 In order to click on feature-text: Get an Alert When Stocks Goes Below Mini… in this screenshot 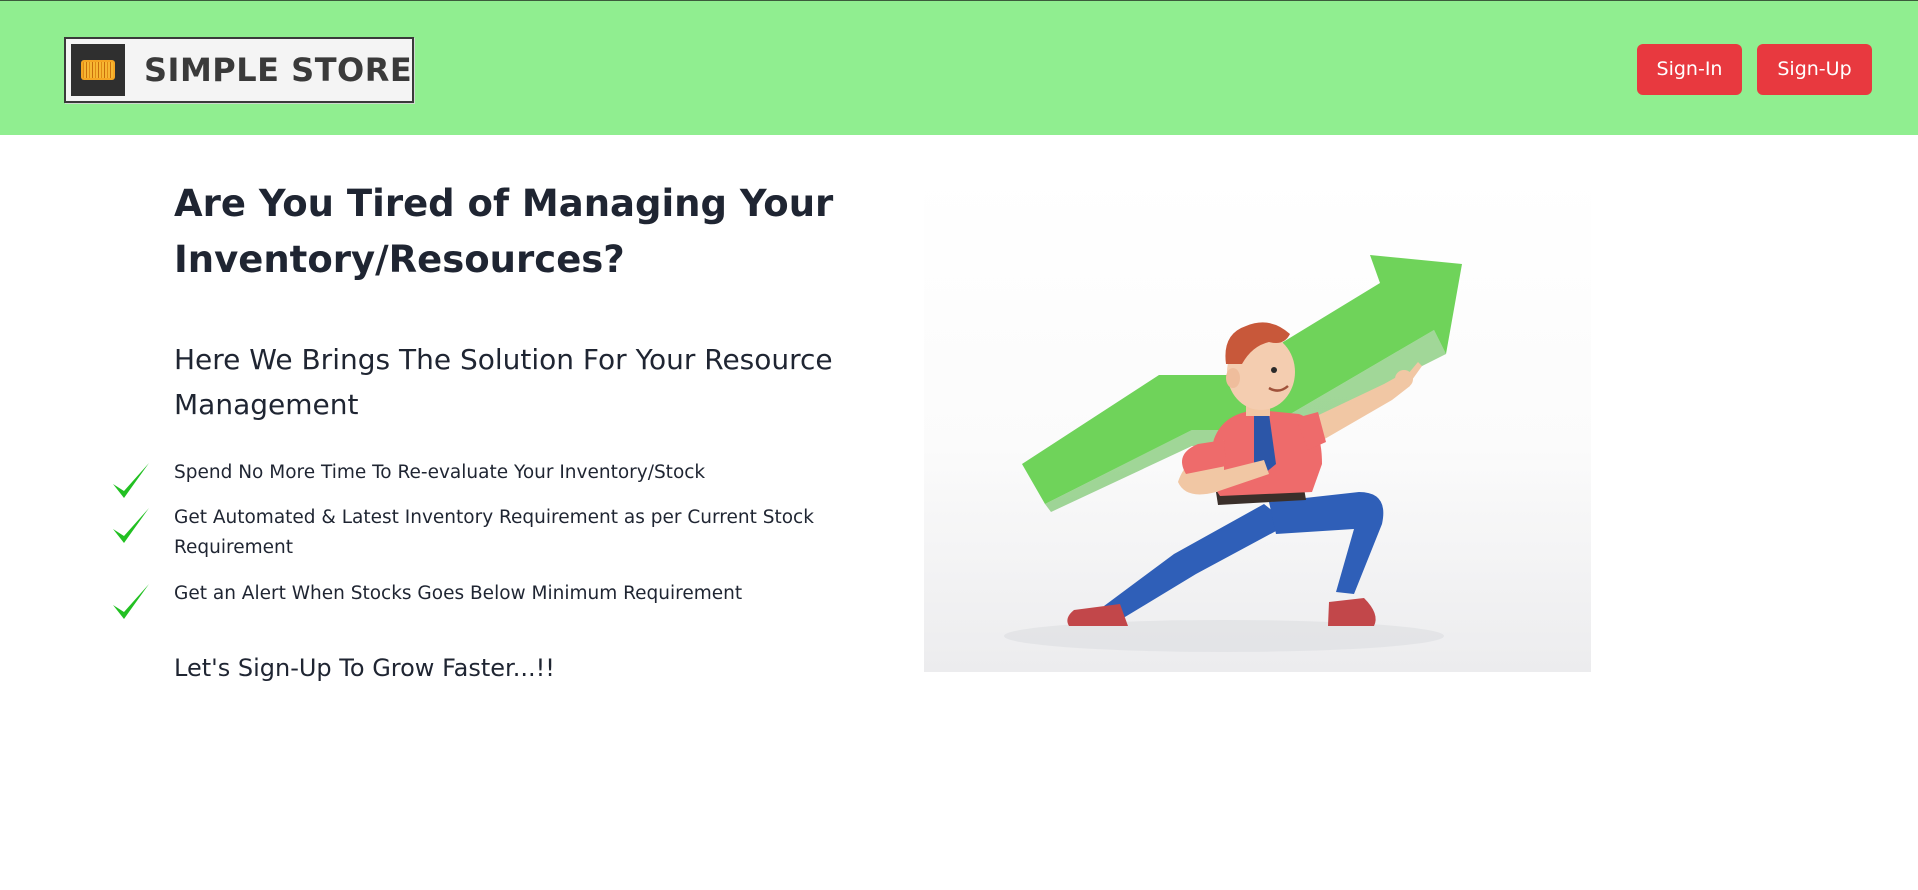, I will do `click(458, 593)`.